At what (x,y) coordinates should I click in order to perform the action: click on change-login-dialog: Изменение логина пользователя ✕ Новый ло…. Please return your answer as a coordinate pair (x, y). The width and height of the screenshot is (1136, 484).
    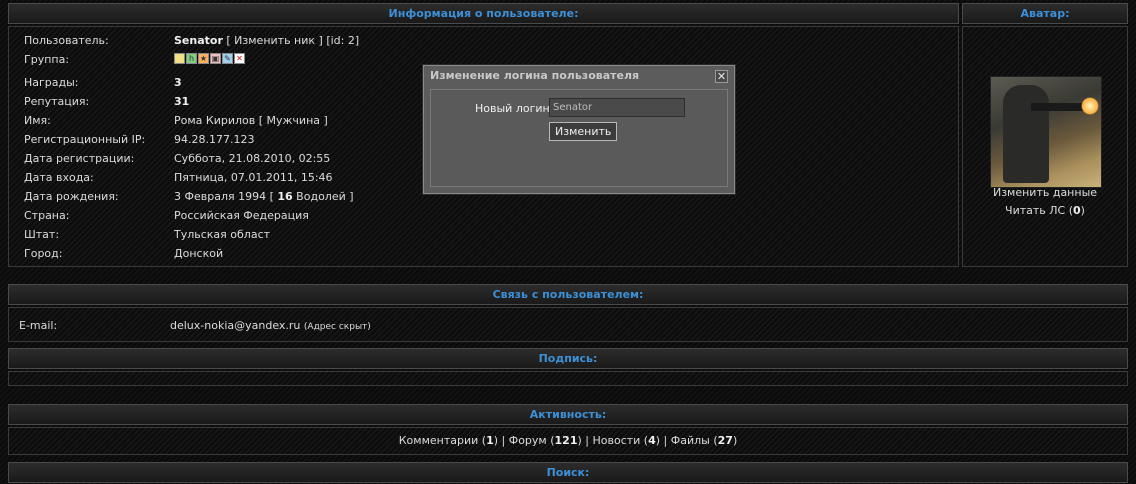
    Looking at the image, I should click on (579, 129).